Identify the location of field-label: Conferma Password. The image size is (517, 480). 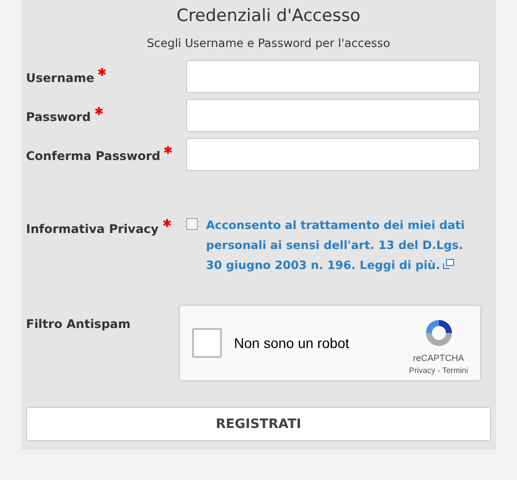
(93, 156).